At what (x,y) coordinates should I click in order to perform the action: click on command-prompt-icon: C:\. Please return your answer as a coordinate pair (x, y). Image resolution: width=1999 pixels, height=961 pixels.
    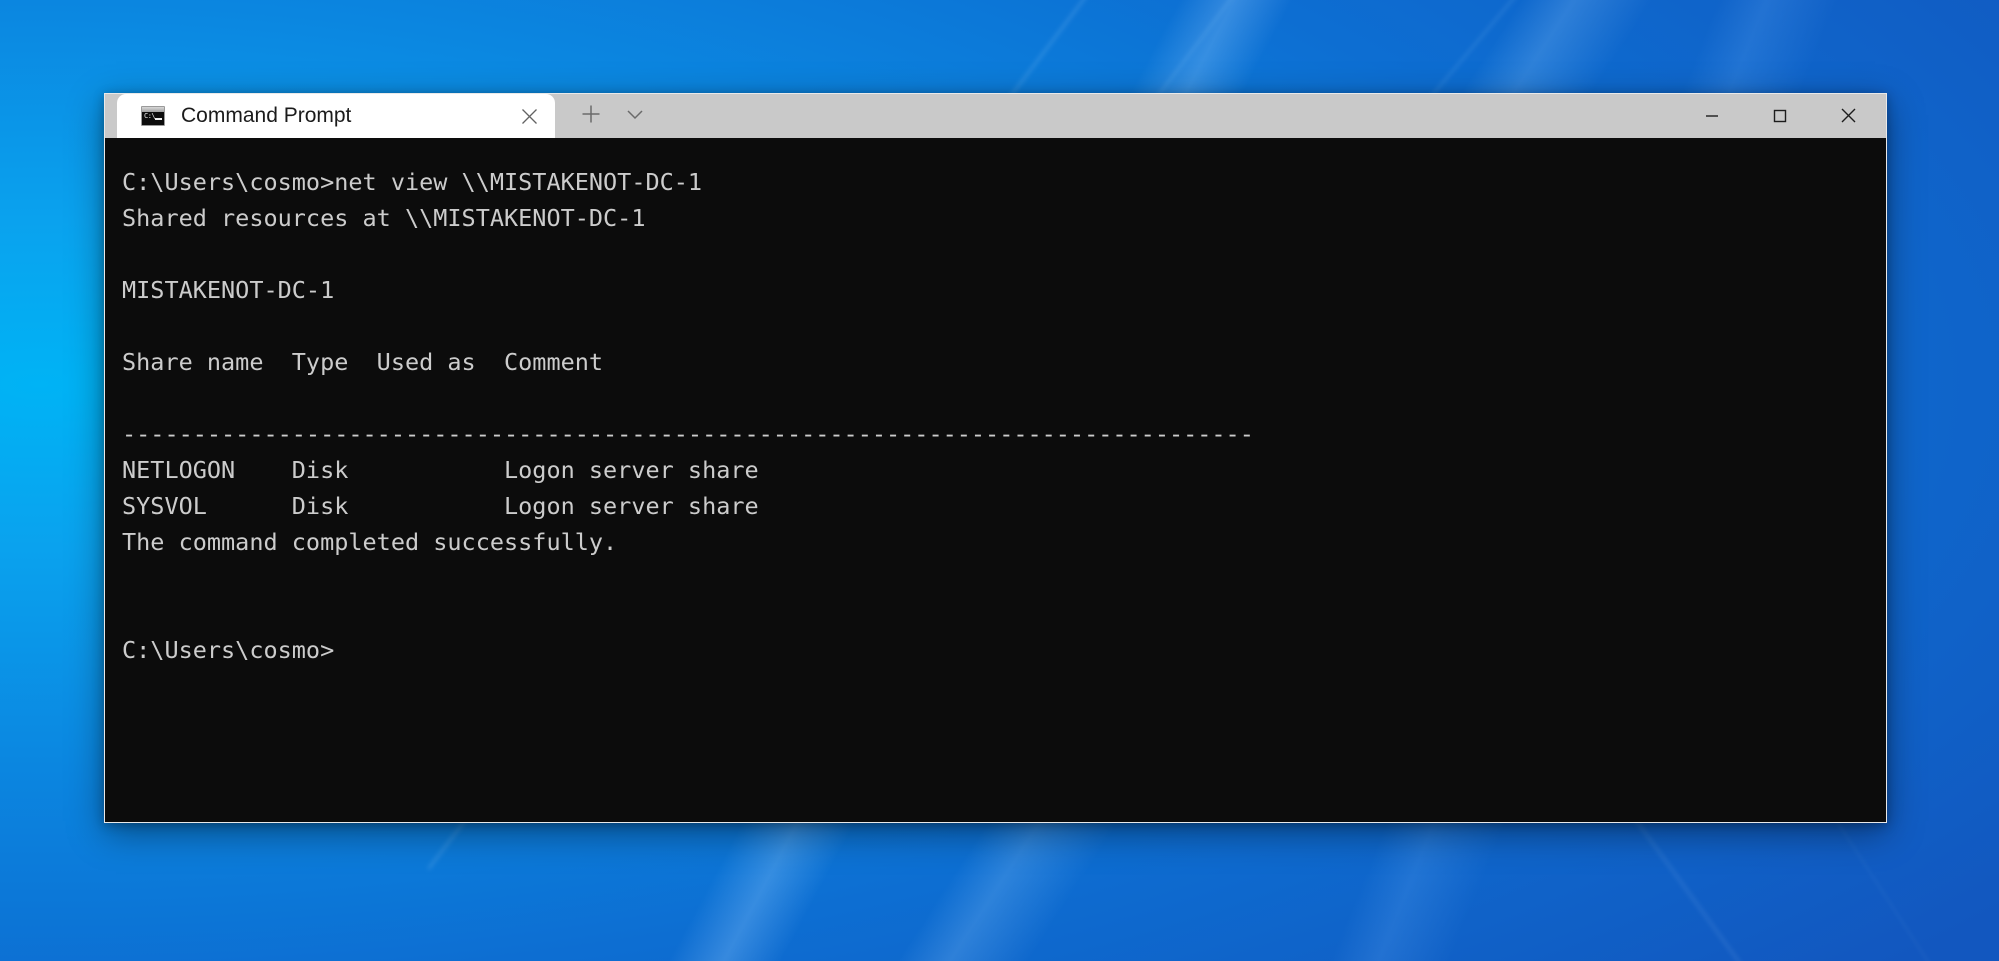
    Looking at the image, I should click on (153, 116).